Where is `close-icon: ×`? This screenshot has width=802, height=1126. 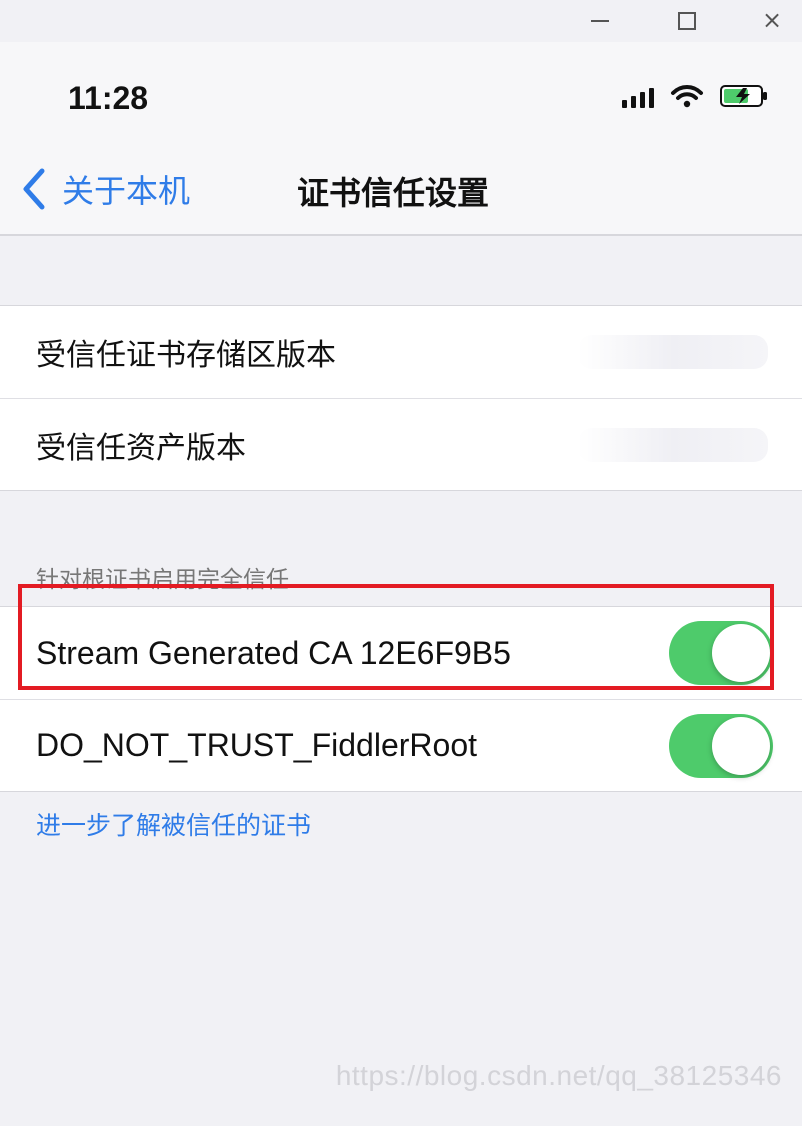 close-icon: × is located at coordinates (772, 20).